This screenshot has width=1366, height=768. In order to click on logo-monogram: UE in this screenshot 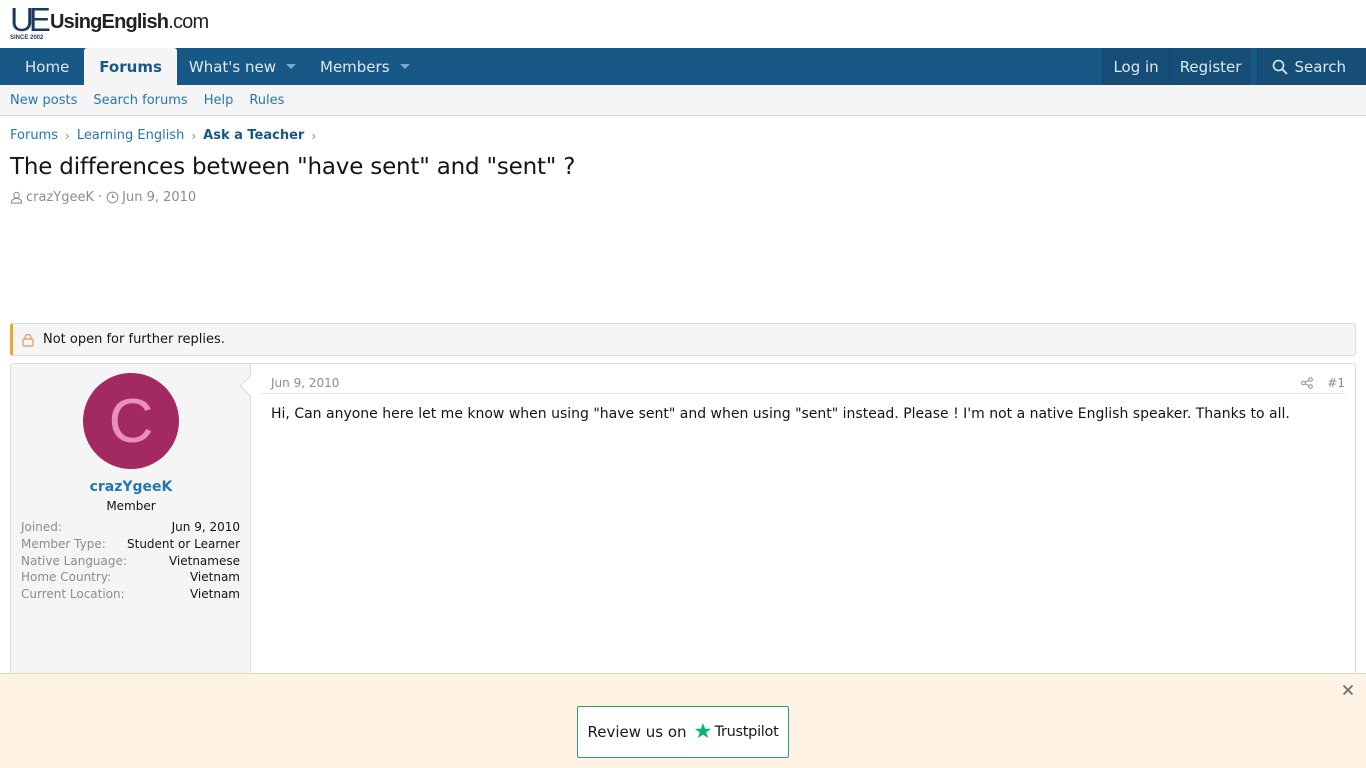, I will do `click(30, 19)`.